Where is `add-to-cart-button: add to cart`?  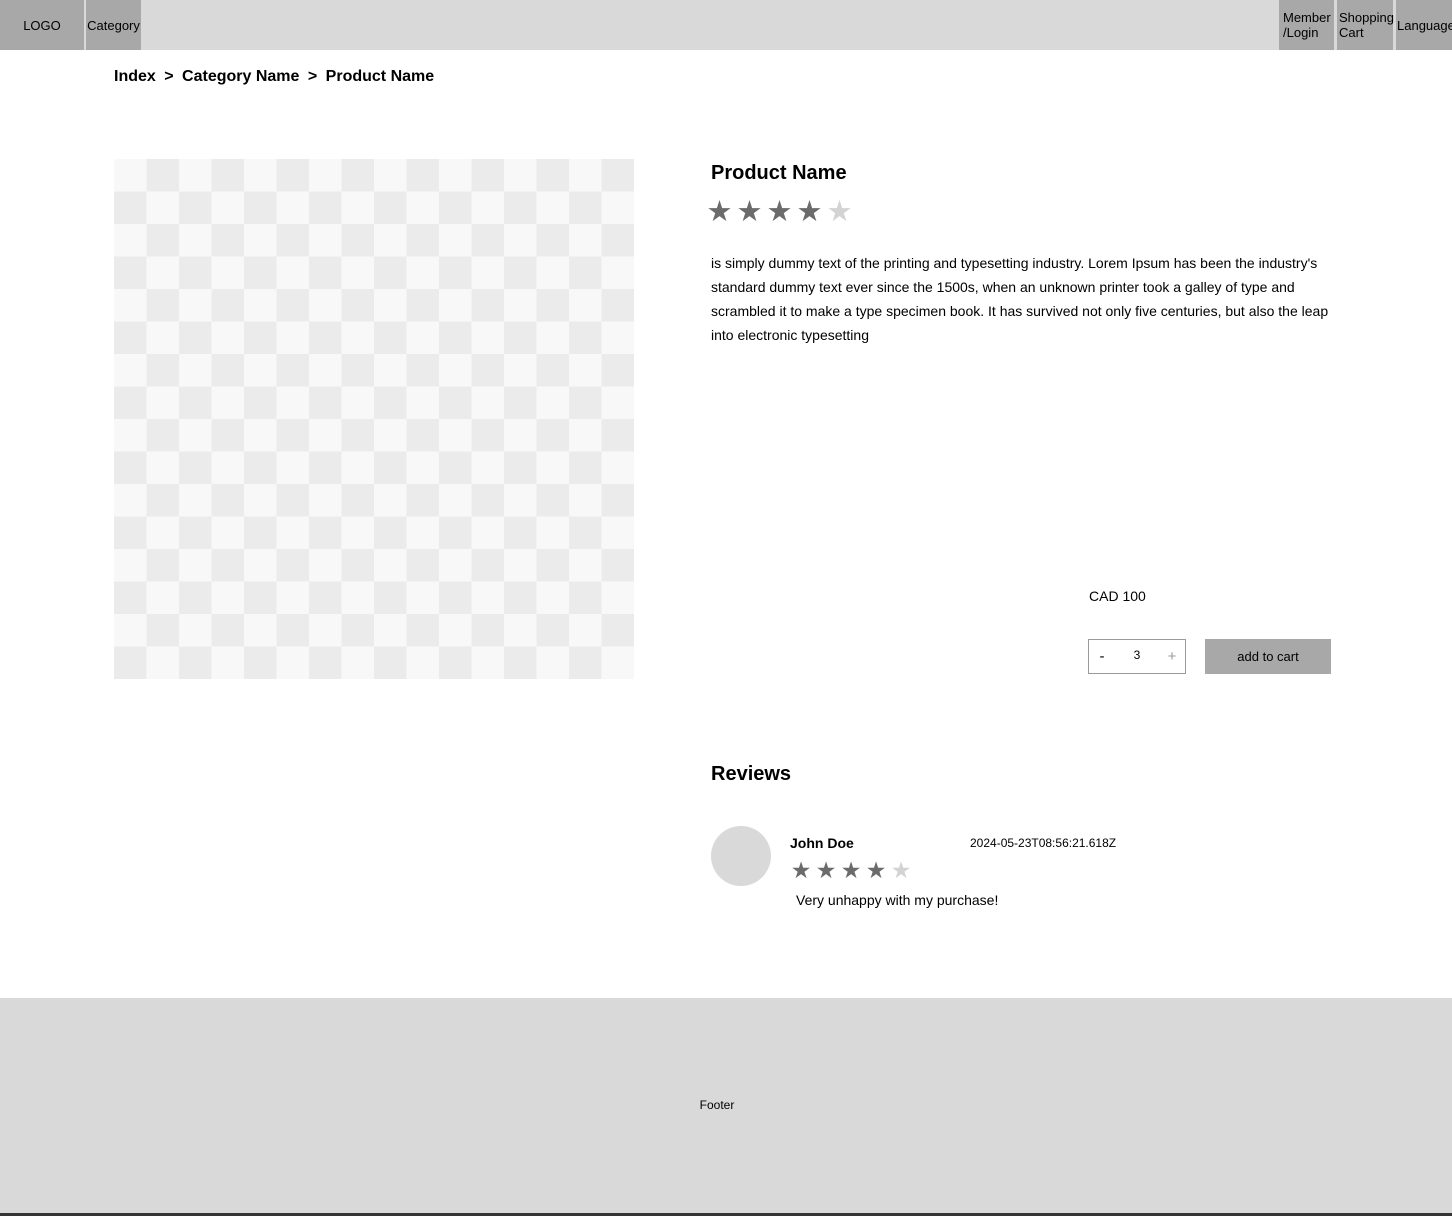 add-to-cart-button: add to cart is located at coordinates (1268, 656).